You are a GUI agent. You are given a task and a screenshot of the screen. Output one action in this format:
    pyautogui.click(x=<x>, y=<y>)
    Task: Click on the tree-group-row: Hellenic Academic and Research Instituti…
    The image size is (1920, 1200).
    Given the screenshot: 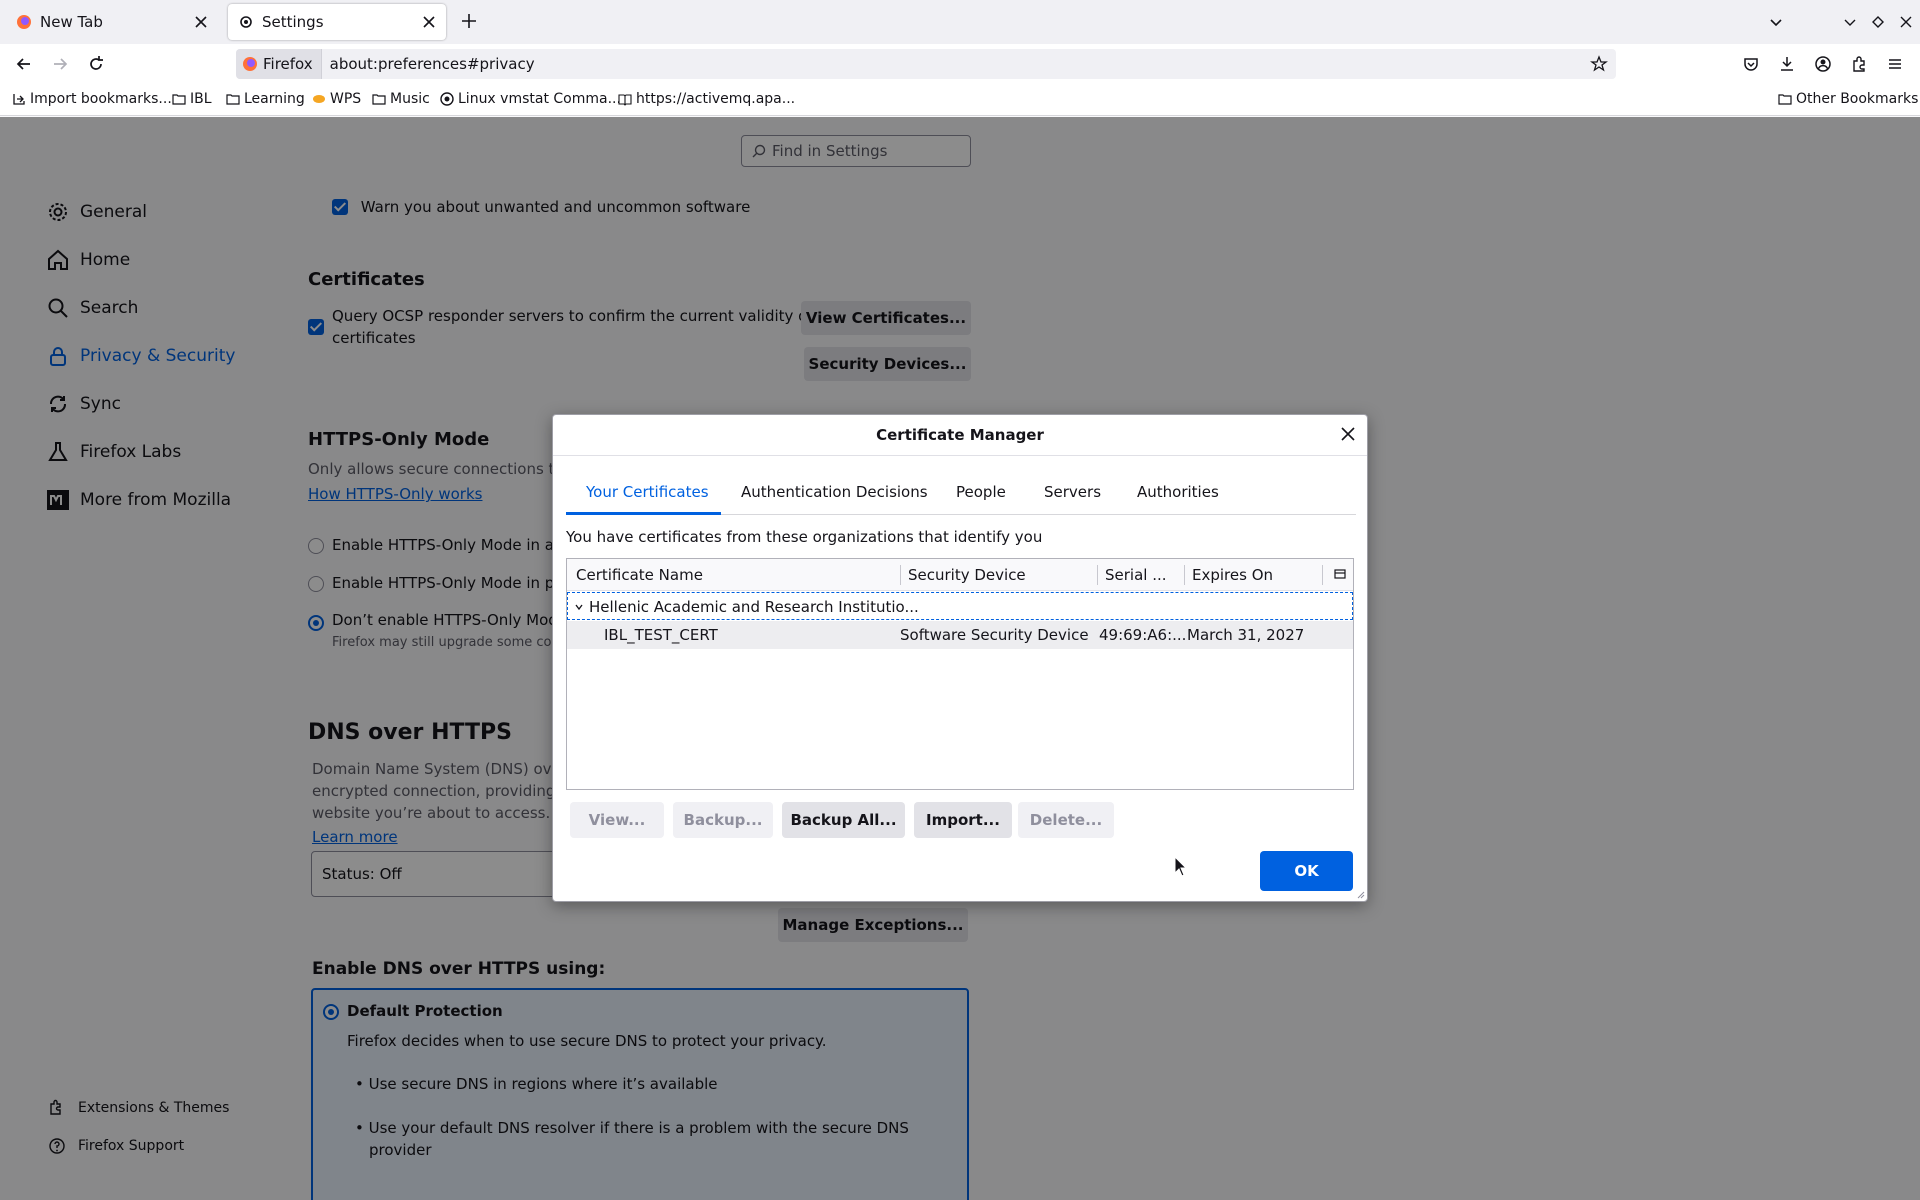 What is the action you would take?
    pyautogui.click(x=960, y=606)
    